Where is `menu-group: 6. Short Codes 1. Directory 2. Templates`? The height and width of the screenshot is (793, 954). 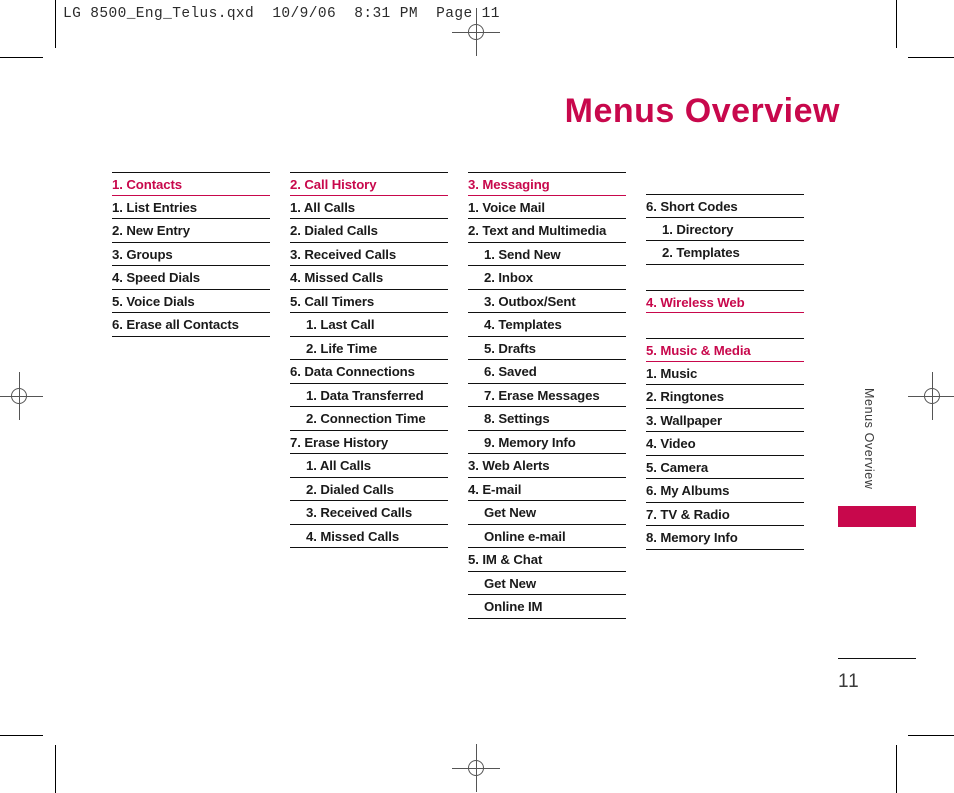
menu-group: 6. Short Codes 1. Directory 2. Templates is located at coordinates (725, 229).